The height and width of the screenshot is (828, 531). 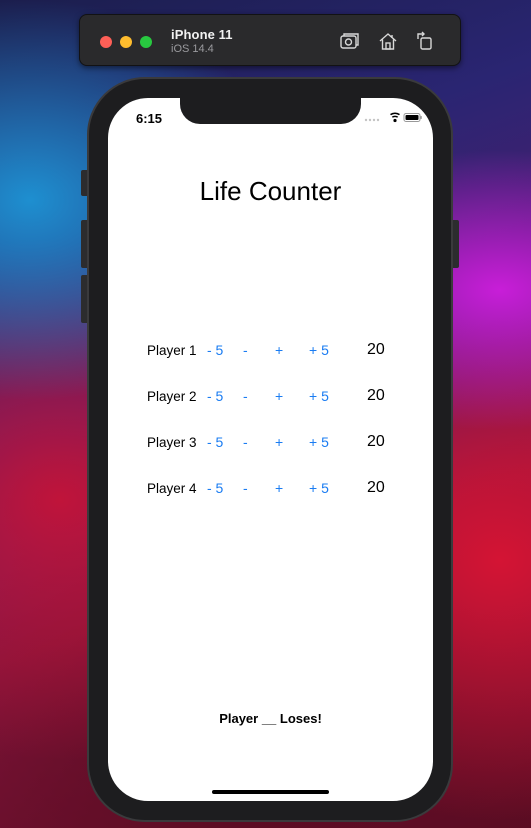 I want to click on player-row: Player 4 - 5 - + + 5 20, so click(x=270, y=499).